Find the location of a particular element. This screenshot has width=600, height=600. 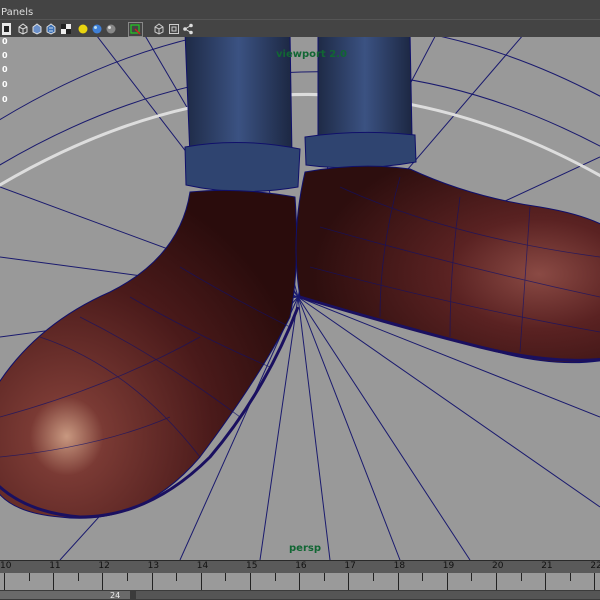

checker-icon is located at coordinates (65, 28).